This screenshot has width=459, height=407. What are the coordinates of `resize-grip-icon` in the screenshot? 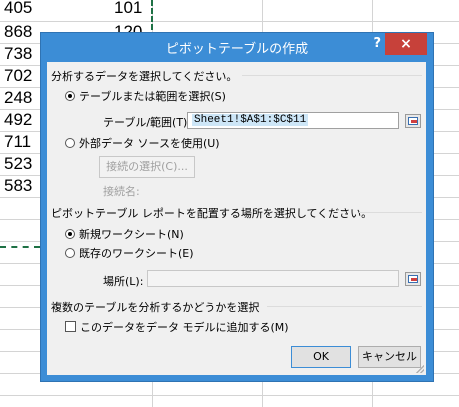 It's located at (420, 369).